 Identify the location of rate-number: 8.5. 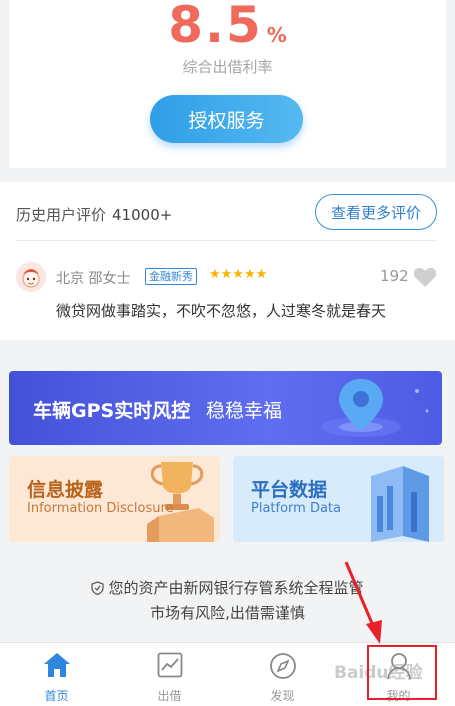
(215, 27).